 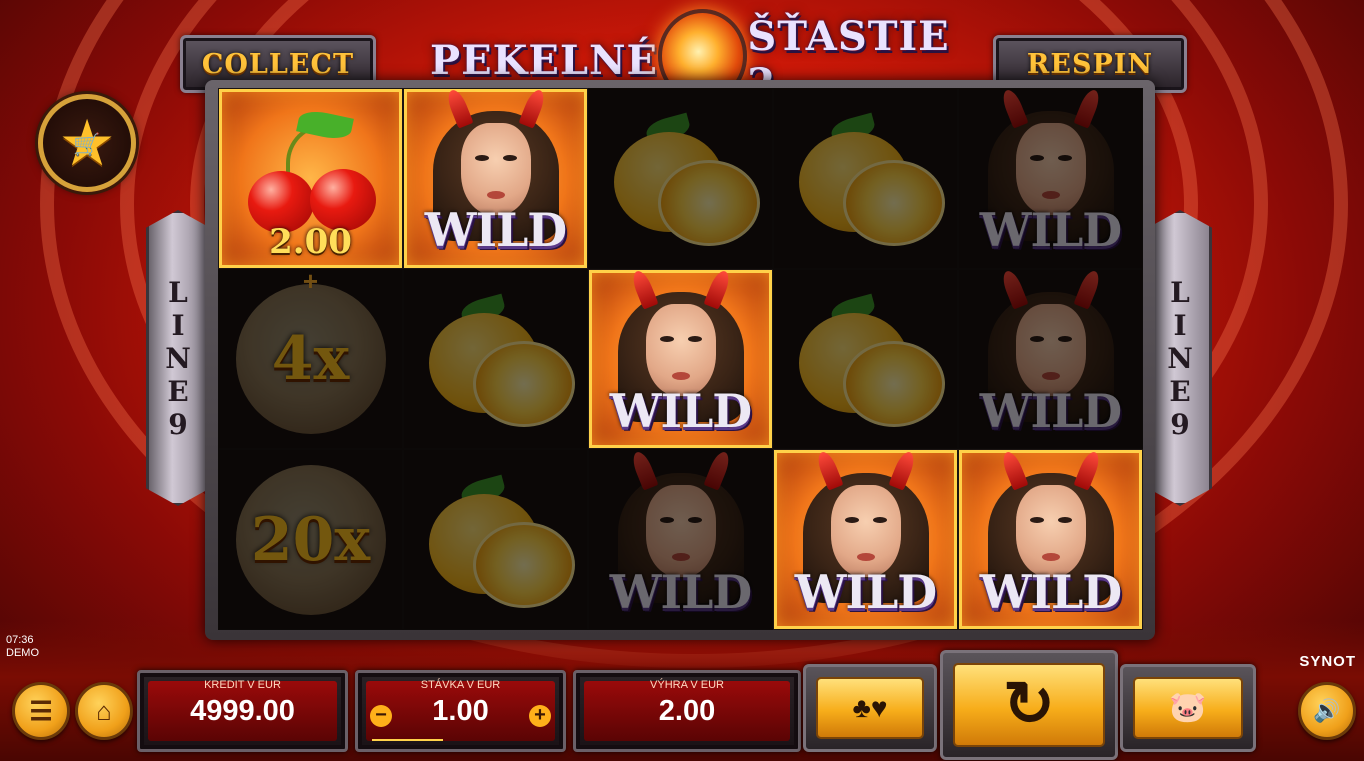 I want to click on line-banner-right: L I N E 9, so click(x=1180, y=358).